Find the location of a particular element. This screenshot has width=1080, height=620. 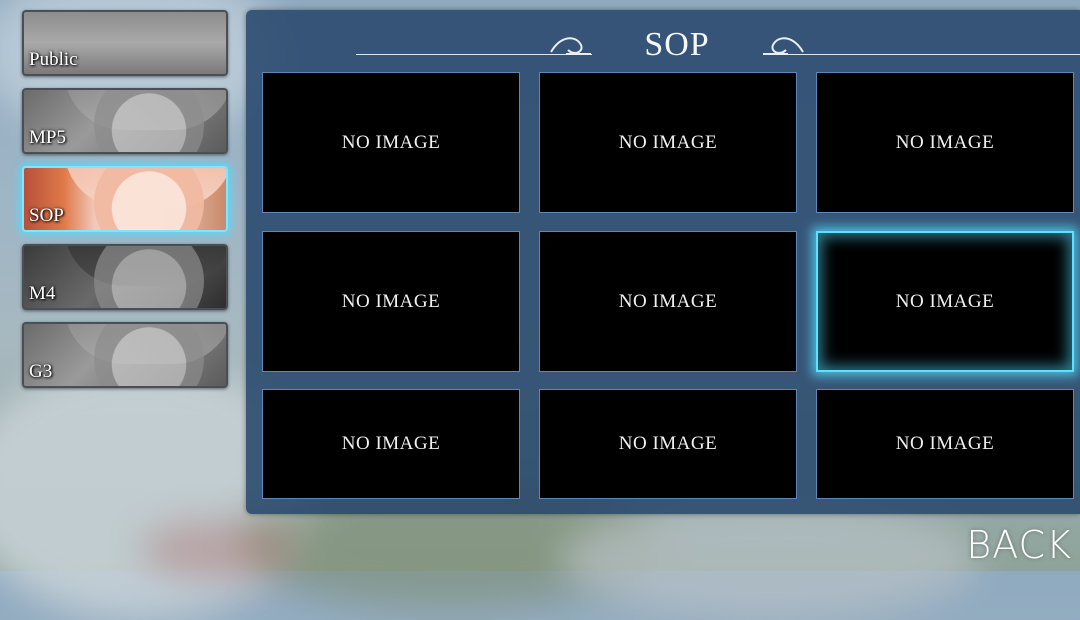

sidebar-item-m4: M4 is located at coordinates (125, 277).